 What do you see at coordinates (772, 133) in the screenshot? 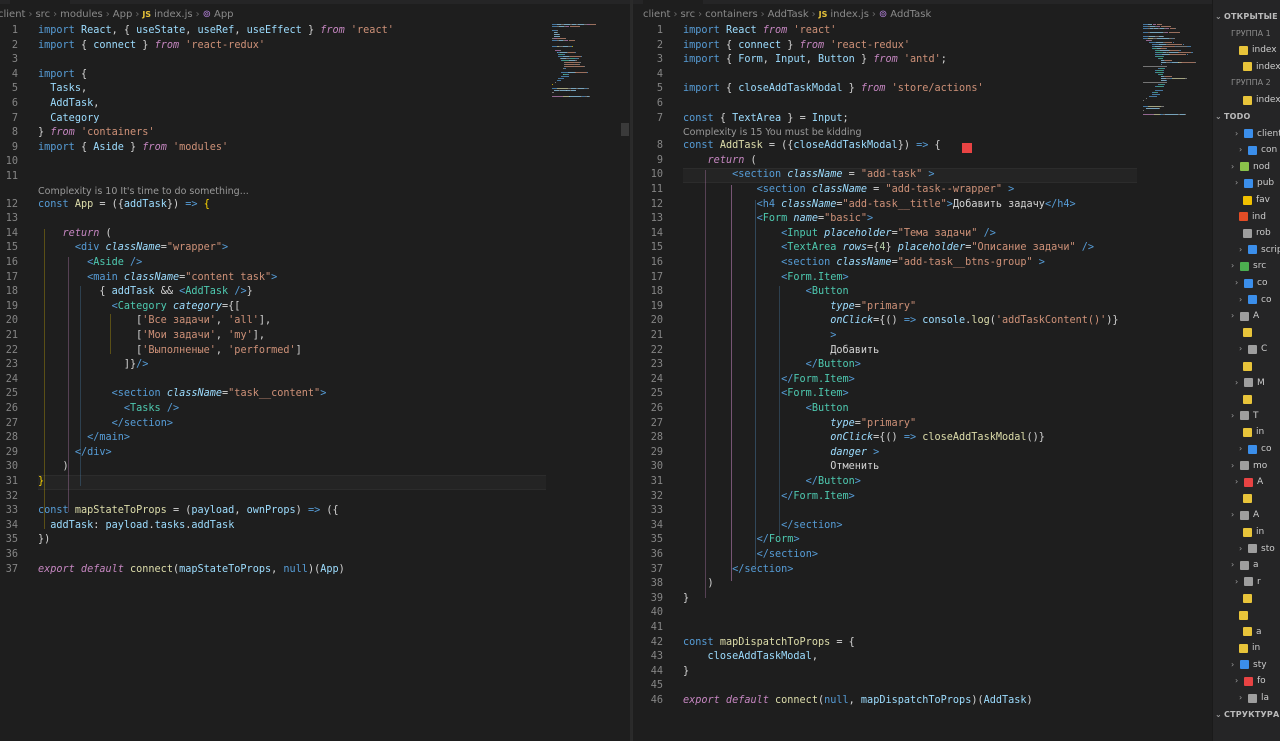
I see `code-lens-complexity: Complexity is 15 You must be kidding` at bounding box center [772, 133].